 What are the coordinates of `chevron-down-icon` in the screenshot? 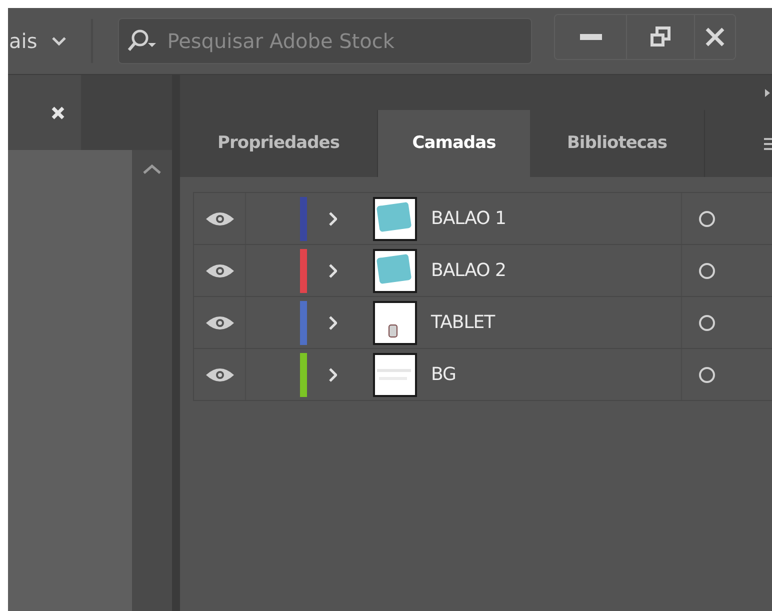 It's located at (59, 41).